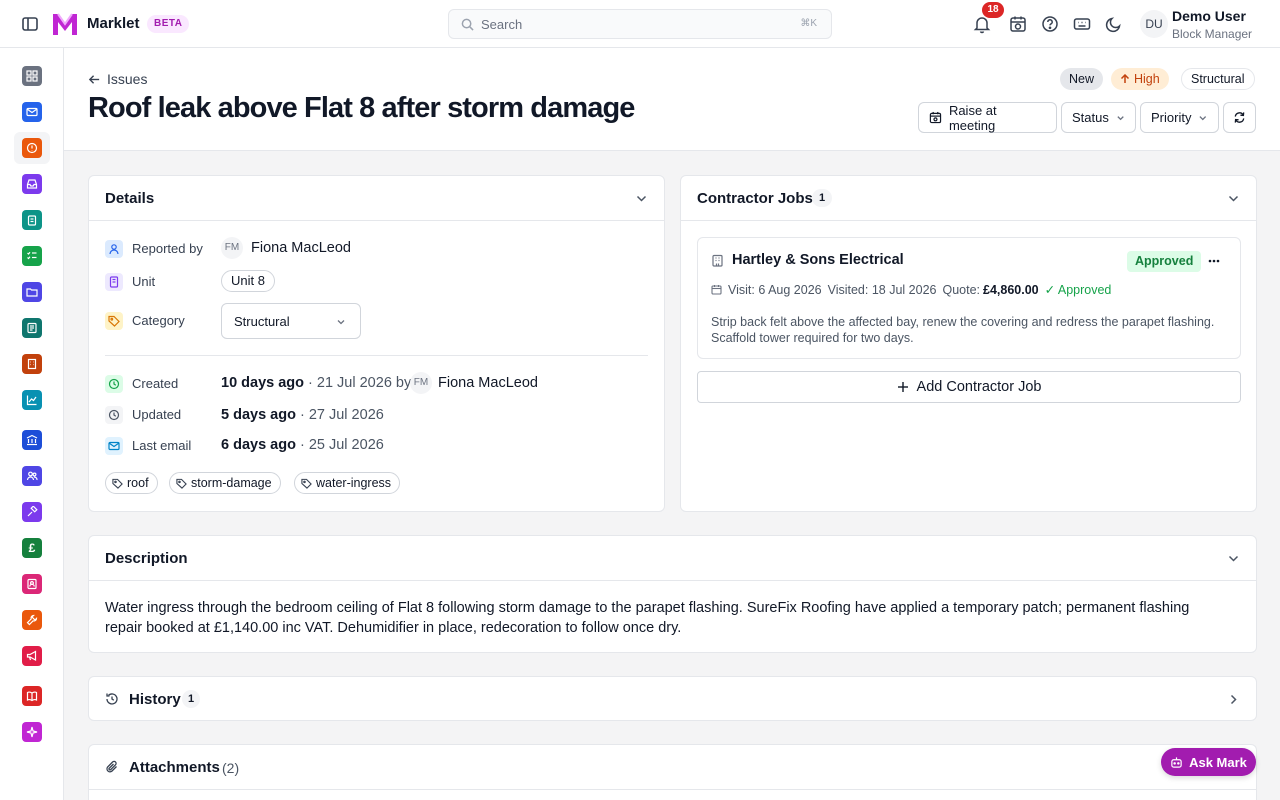  Describe the element at coordinates (818, 260) in the screenshot. I see `contractor-name: Hartley & Sons Electrical` at that location.